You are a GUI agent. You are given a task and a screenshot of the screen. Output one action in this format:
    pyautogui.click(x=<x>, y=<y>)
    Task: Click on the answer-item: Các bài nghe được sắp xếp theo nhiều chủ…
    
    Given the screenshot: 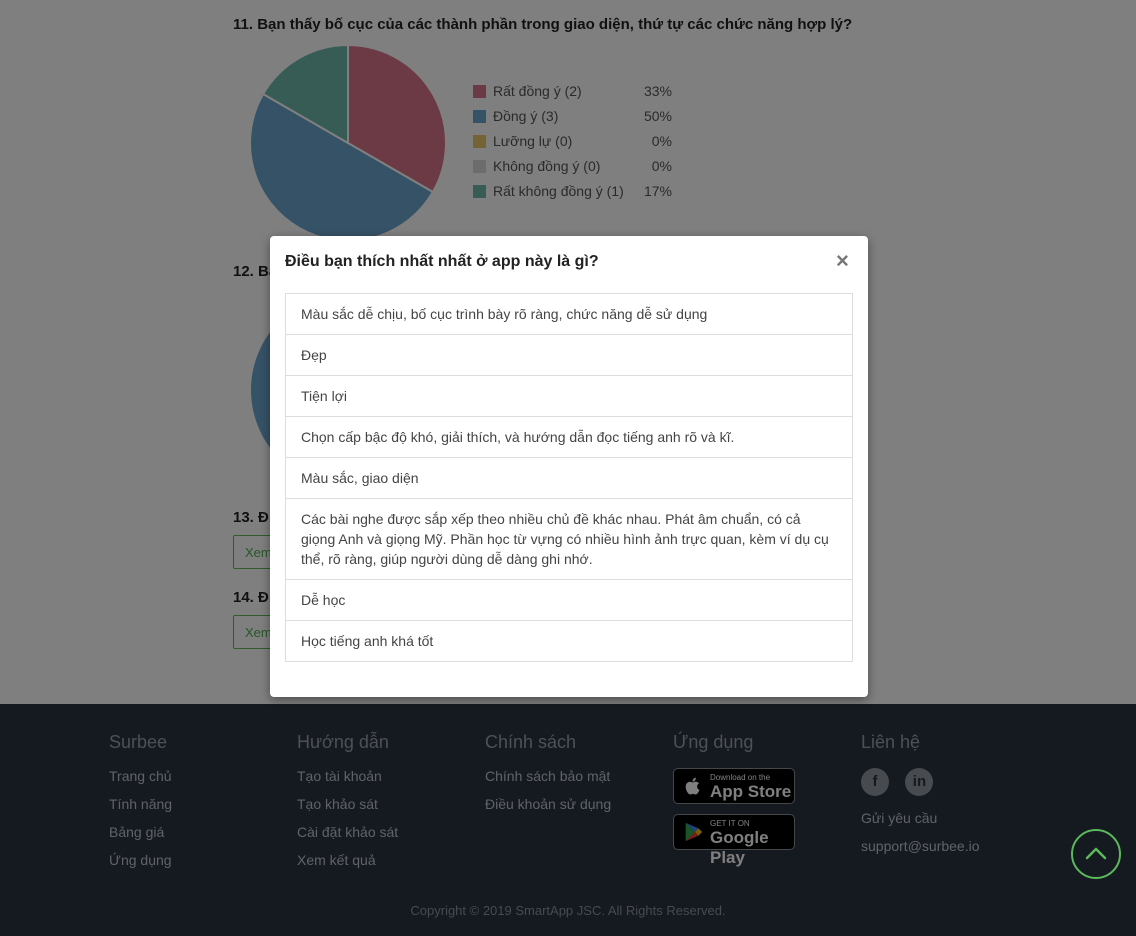 What is the action you would take?
    pyautogui.click(x=569, y=539)
    